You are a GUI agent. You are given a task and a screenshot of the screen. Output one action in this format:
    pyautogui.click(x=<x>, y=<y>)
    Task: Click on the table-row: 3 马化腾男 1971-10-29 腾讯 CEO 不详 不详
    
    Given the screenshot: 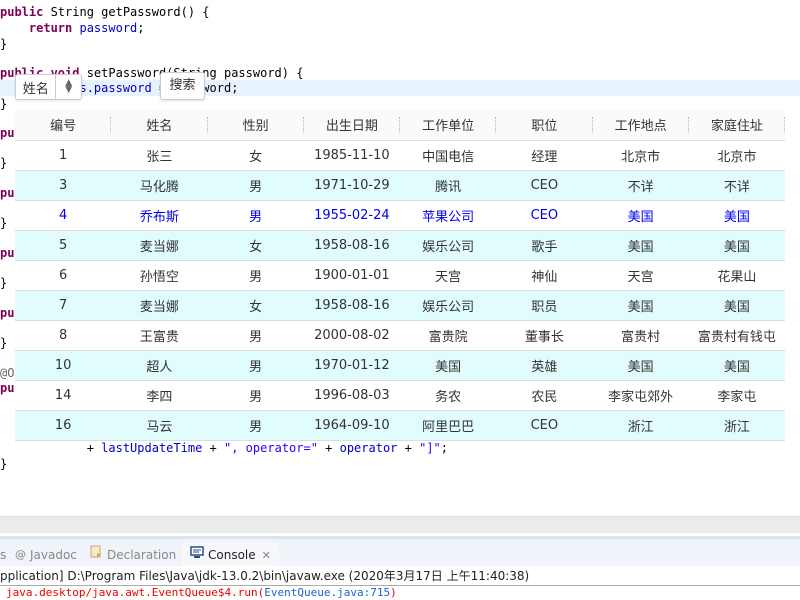 What is the action you would take?
    pyautogui.click(x=400, y=185)
    